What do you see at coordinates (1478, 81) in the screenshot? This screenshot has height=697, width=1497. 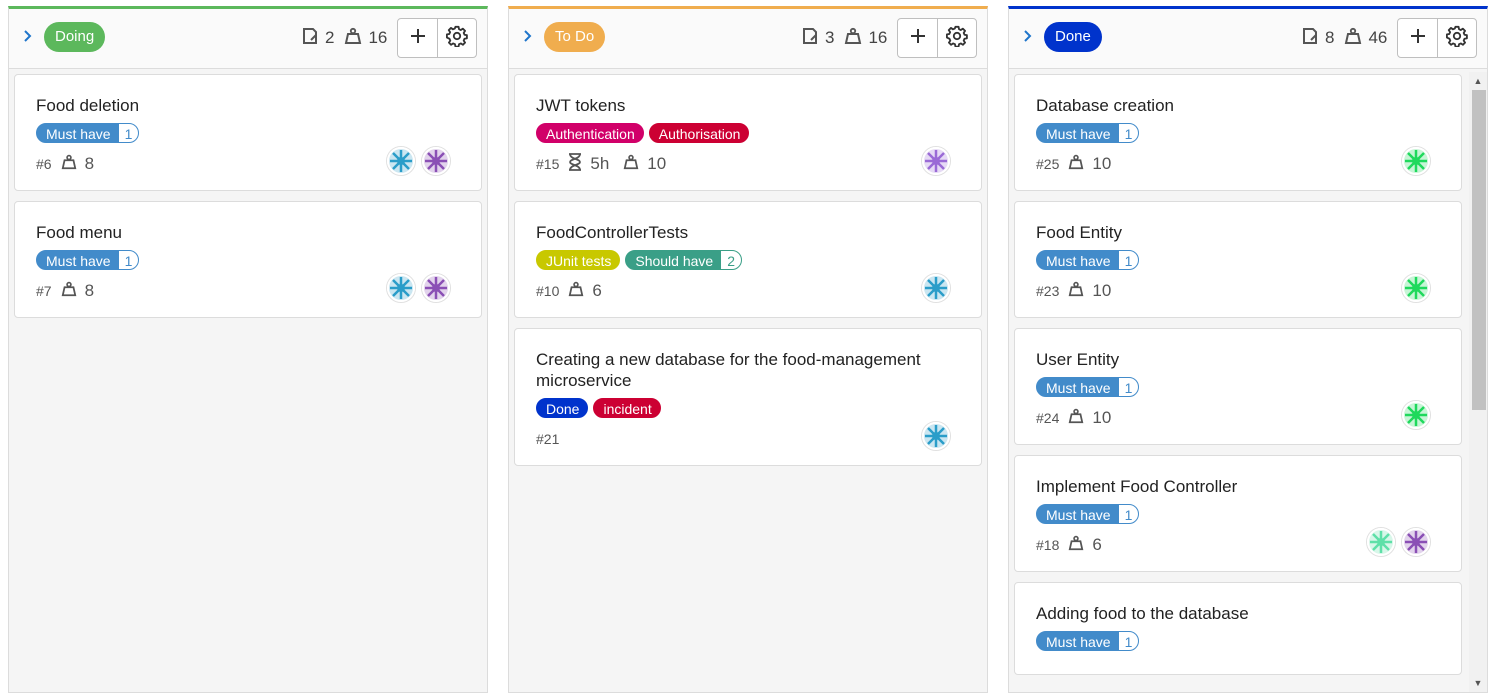 I see `scroll-up-arrow: ▲` at bounding box center [1478, 81].